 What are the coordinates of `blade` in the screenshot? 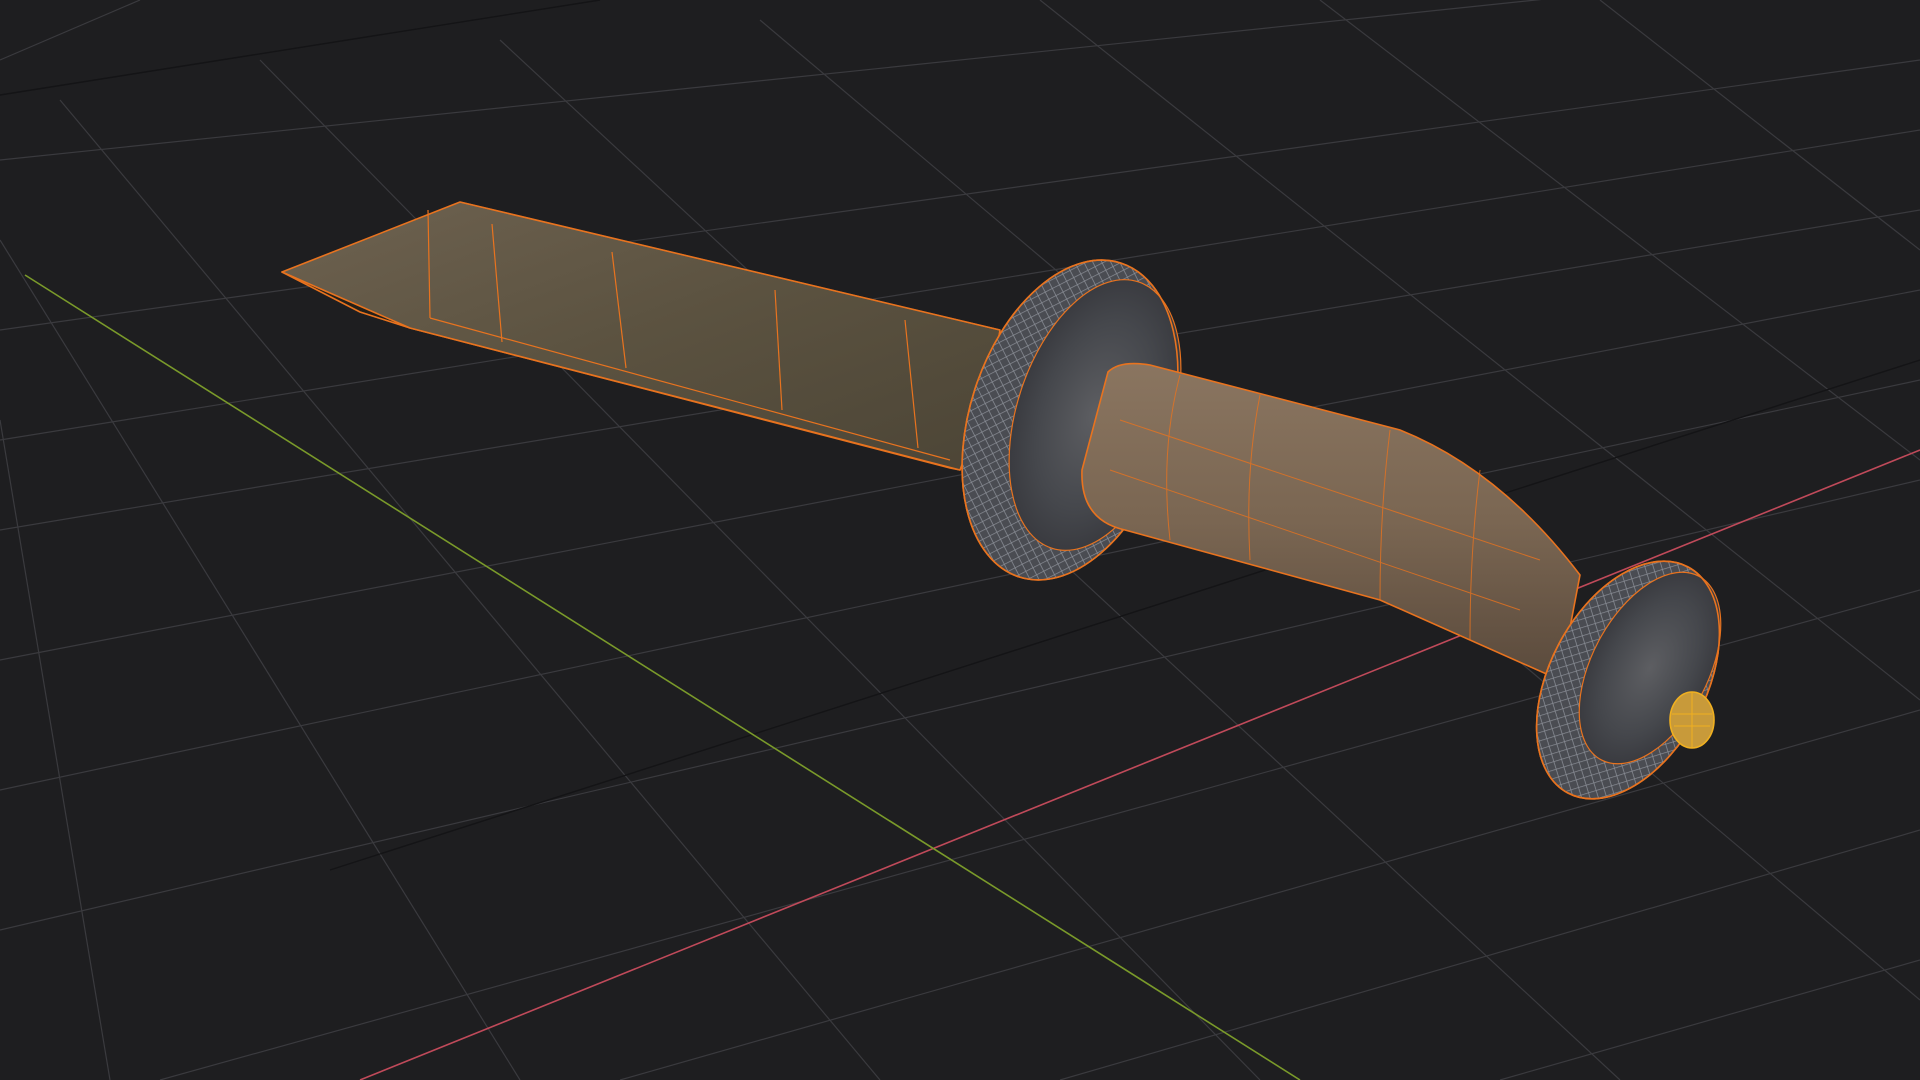 It's located at (641, 336).